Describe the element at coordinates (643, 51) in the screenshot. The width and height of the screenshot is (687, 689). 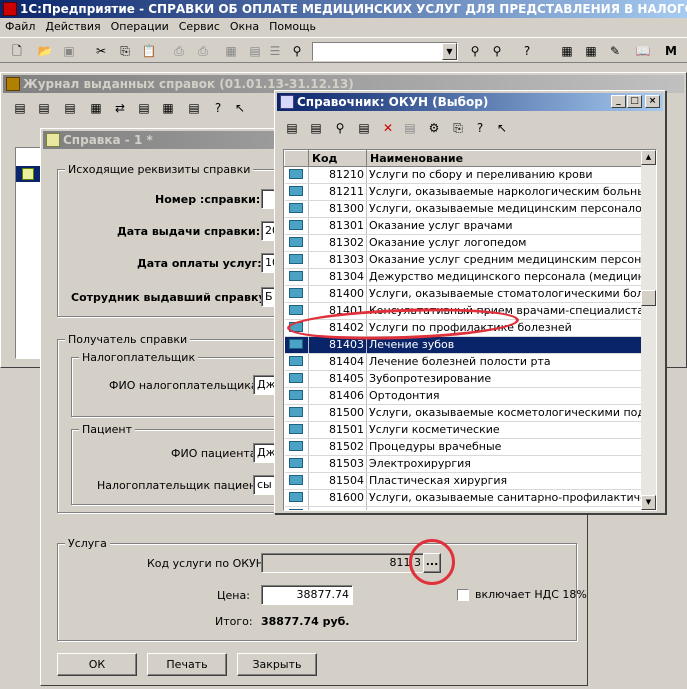
I see `book-icon: 📖` at that location.